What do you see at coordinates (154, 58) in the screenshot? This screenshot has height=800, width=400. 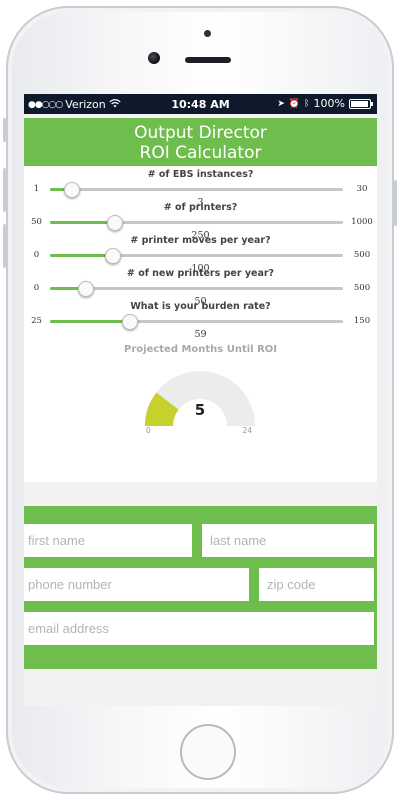 I see `front-camera` at bounding box center [154, 58].